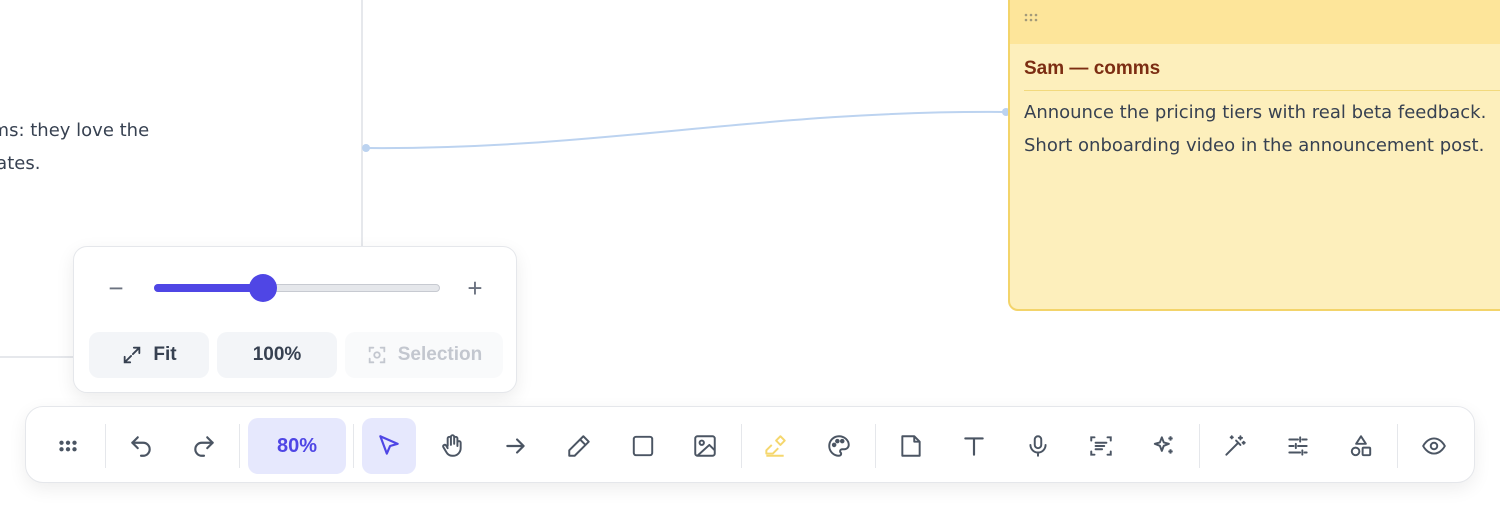 Image resolution: width=1500 pixels, height=508 pixels. I want to click on drag-handle-button, so click(68, 446).